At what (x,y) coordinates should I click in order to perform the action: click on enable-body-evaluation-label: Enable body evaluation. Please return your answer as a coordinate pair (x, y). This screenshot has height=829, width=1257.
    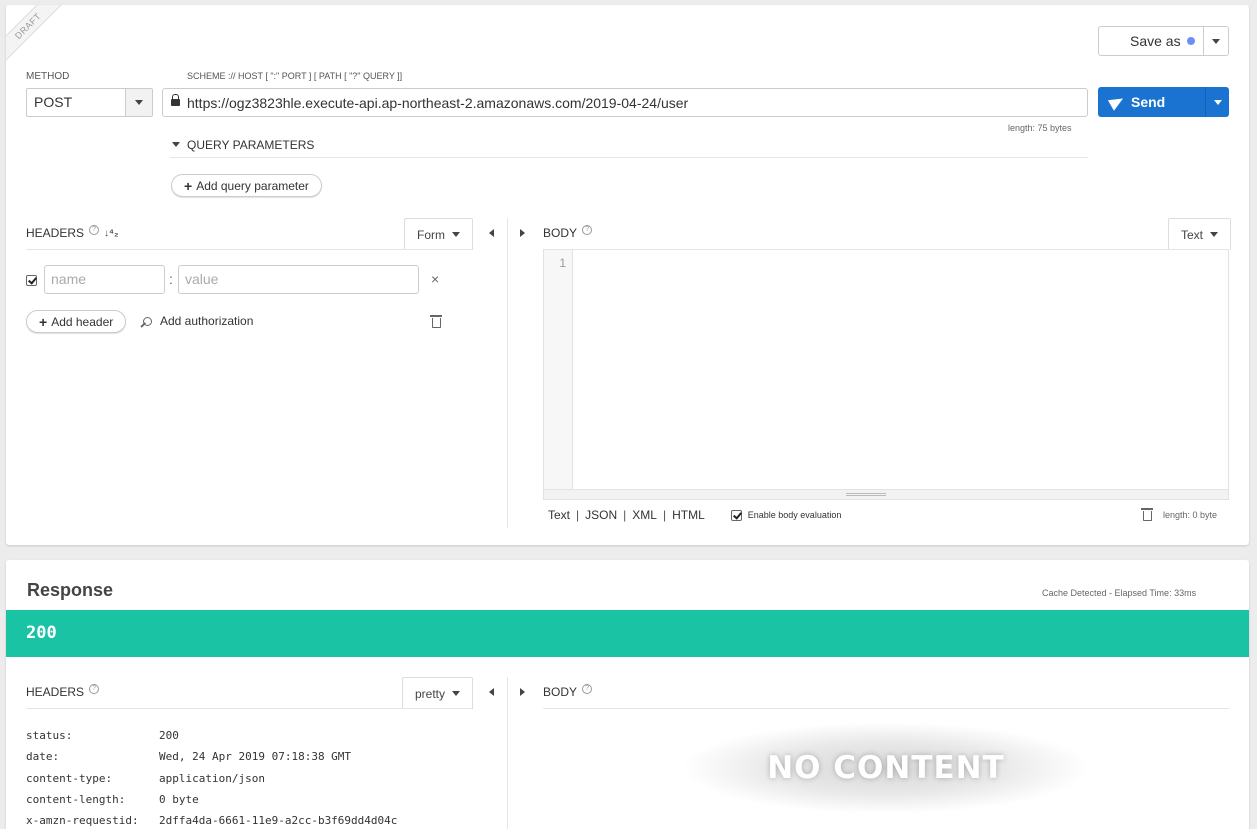
    Looking at the image, I should click on (794, 515).